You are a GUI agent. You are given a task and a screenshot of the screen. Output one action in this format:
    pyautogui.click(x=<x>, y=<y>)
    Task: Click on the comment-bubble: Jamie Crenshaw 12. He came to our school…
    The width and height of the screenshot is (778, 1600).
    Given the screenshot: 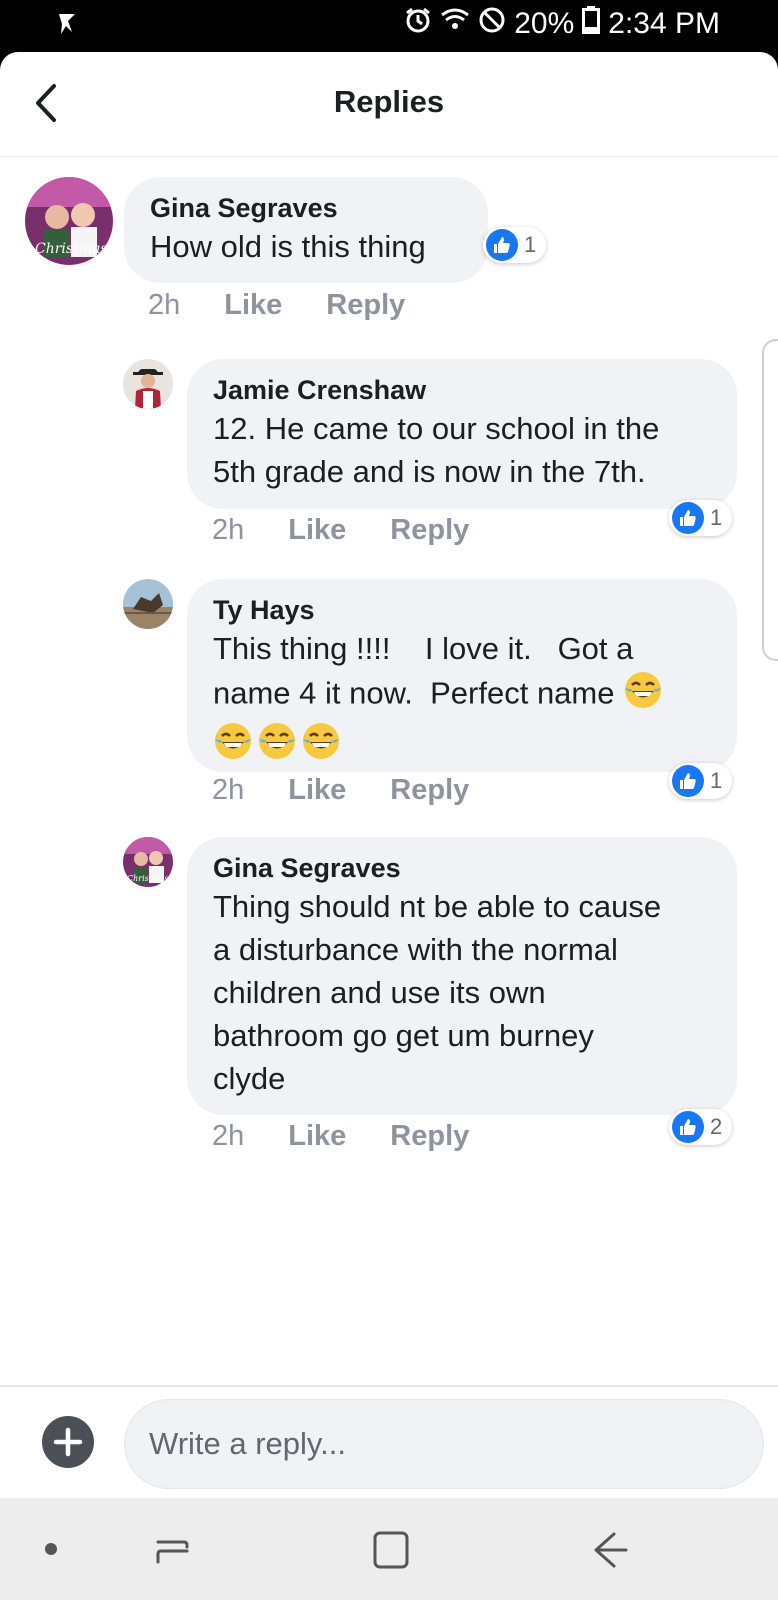 What is the action you would take?
    pyautogui.click(x=462, y=434)
    